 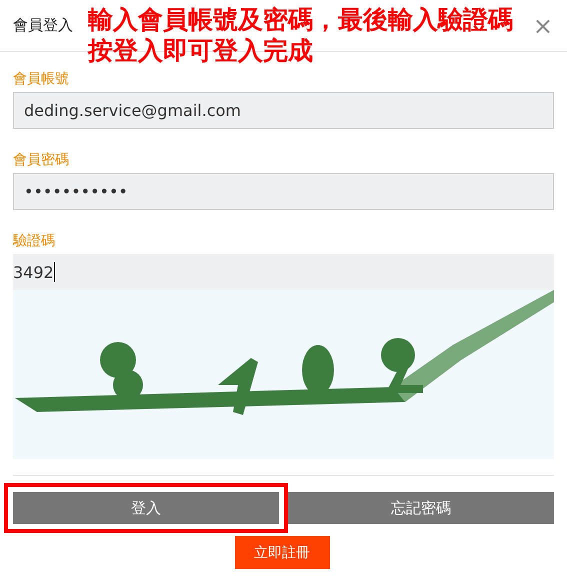 I want to click on dialog-title: 會員登入, so click(x=43, y=25).